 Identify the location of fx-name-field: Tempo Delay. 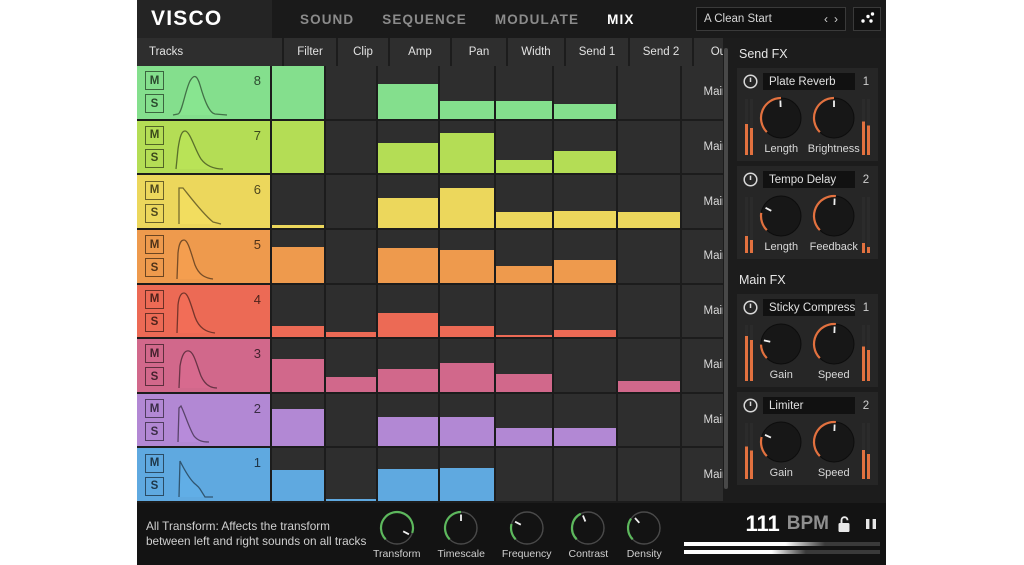
(809, 179).